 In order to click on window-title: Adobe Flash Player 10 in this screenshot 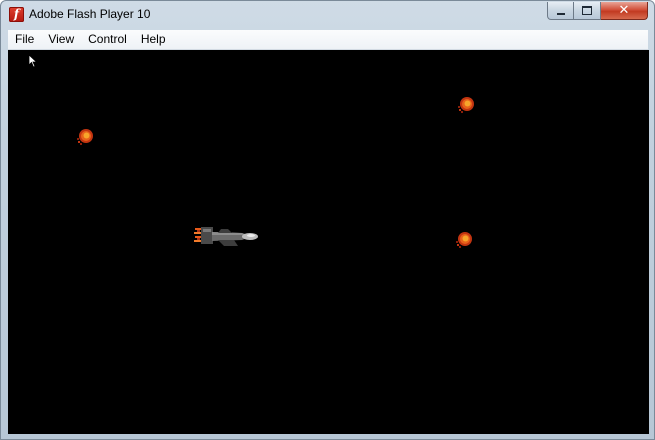, I will do `click(90, 14)`.